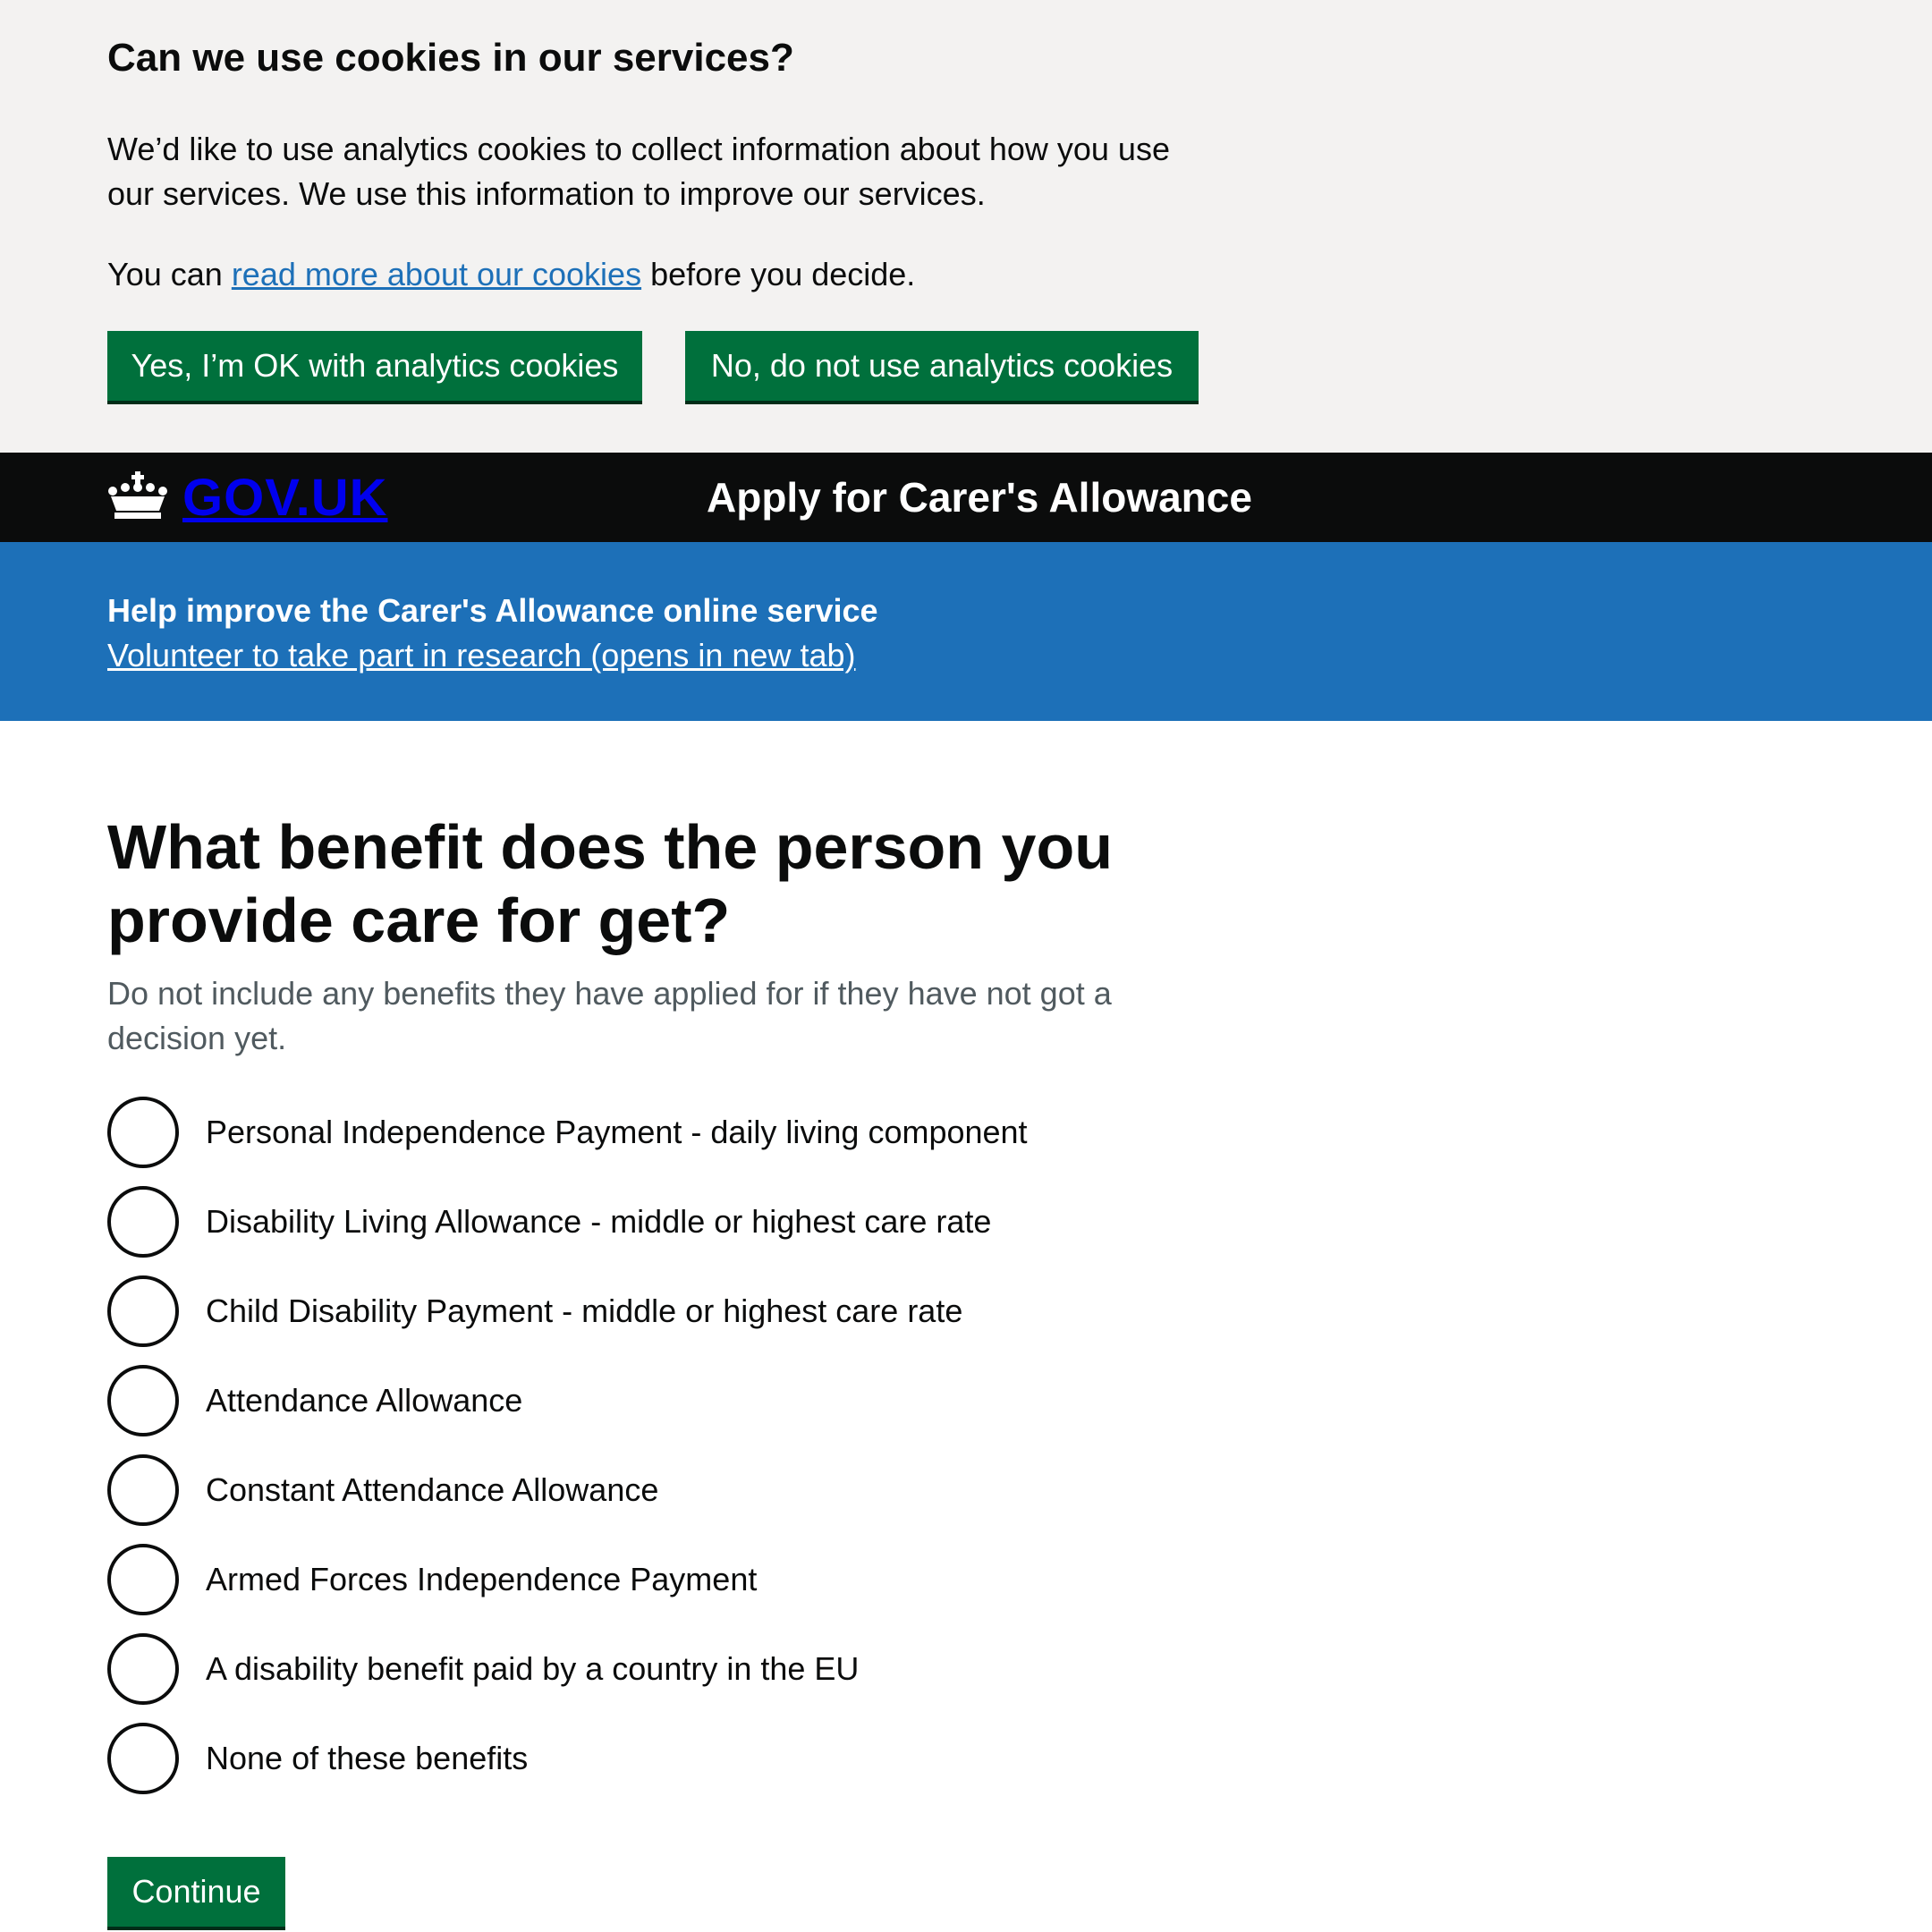 This screenshot has width=1932, height=1932. I want to click on govuk-logo-link: GOV.UK, so click(247, 497).